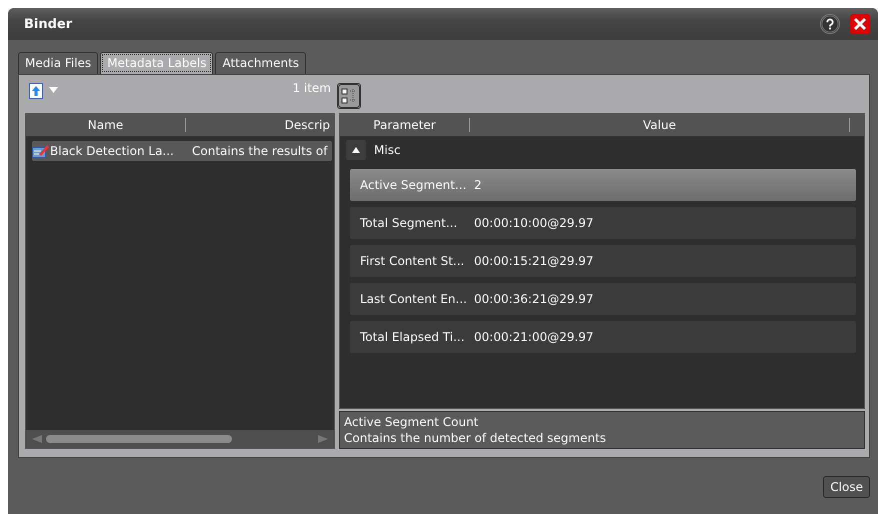  Describe the element at coordinates (660, 125) in the screenshot. I see `column-header: Value` at that location.